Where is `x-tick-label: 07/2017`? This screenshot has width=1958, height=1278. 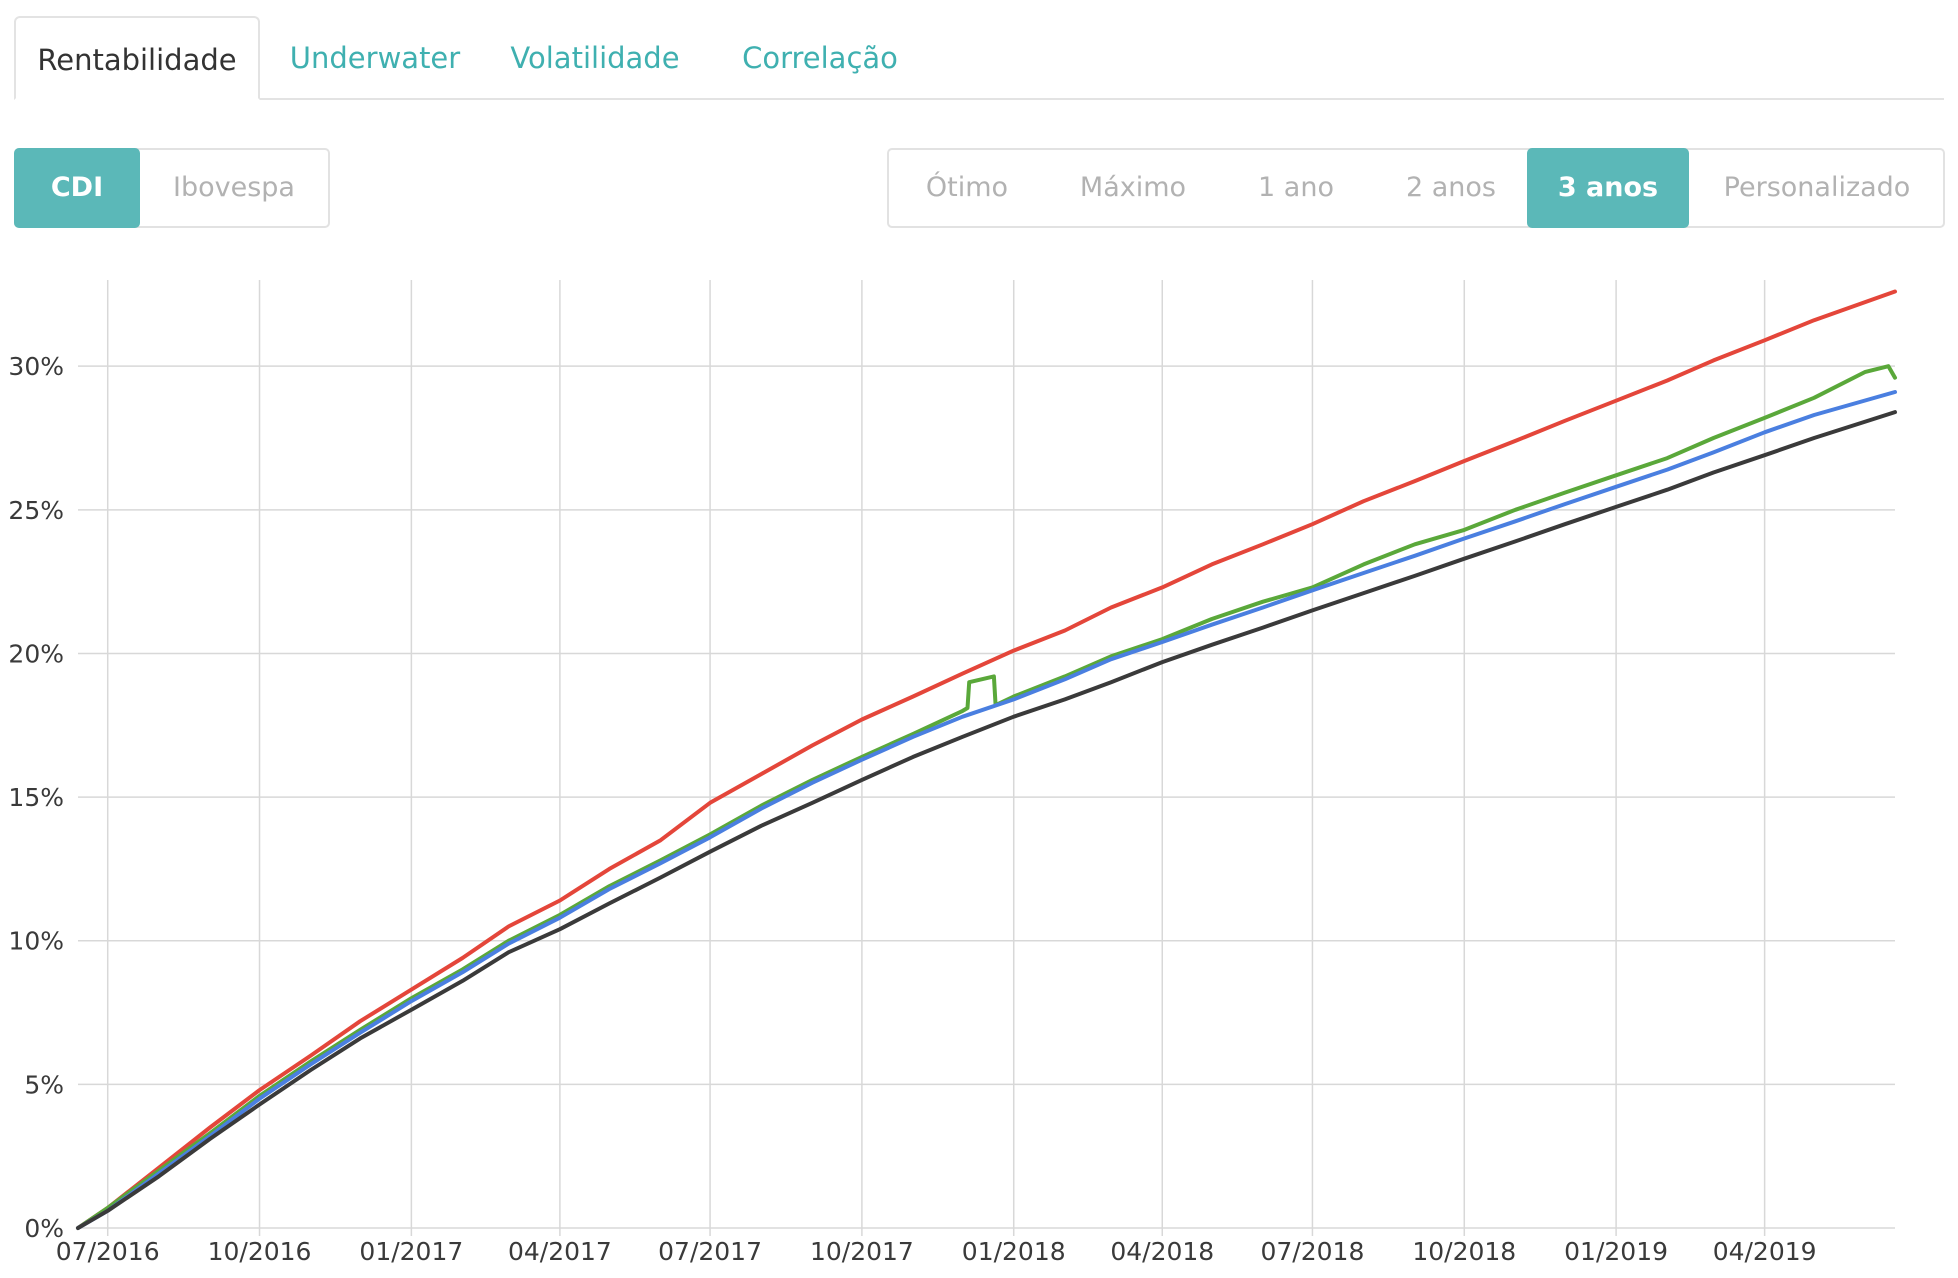
x-tick-label: 07/2017 is located at coordinates (710, 1251).